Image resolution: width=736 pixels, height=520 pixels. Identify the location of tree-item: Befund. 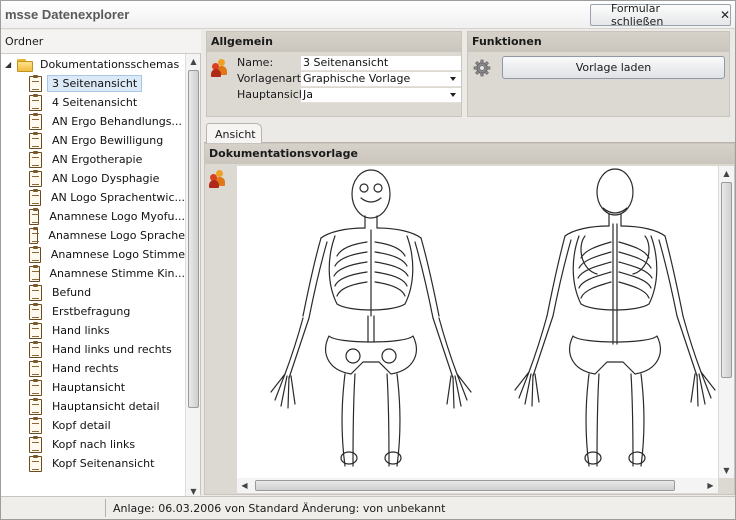
(93, 292).